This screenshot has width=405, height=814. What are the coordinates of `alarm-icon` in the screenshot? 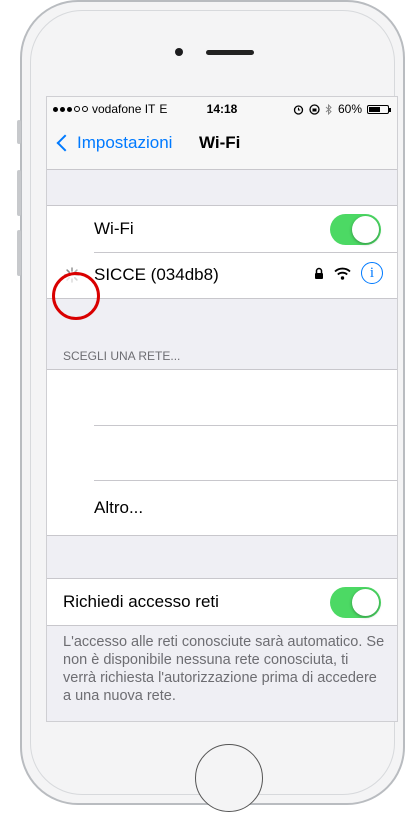 It's located at (298, 109).